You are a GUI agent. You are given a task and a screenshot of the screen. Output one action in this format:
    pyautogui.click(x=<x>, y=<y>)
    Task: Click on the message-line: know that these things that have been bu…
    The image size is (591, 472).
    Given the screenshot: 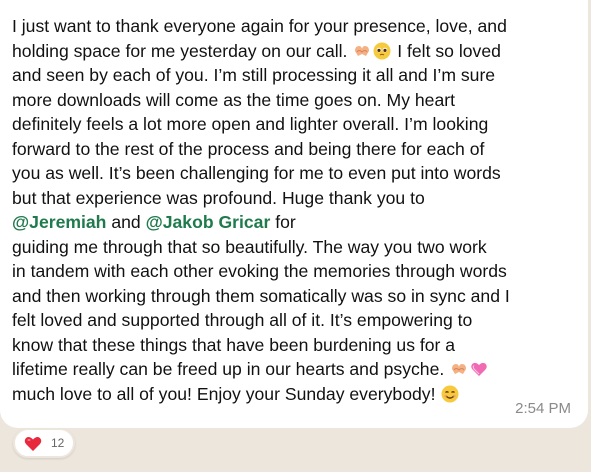 What is the action you would take?
    pyautogui.click(x=234, y=344)
    